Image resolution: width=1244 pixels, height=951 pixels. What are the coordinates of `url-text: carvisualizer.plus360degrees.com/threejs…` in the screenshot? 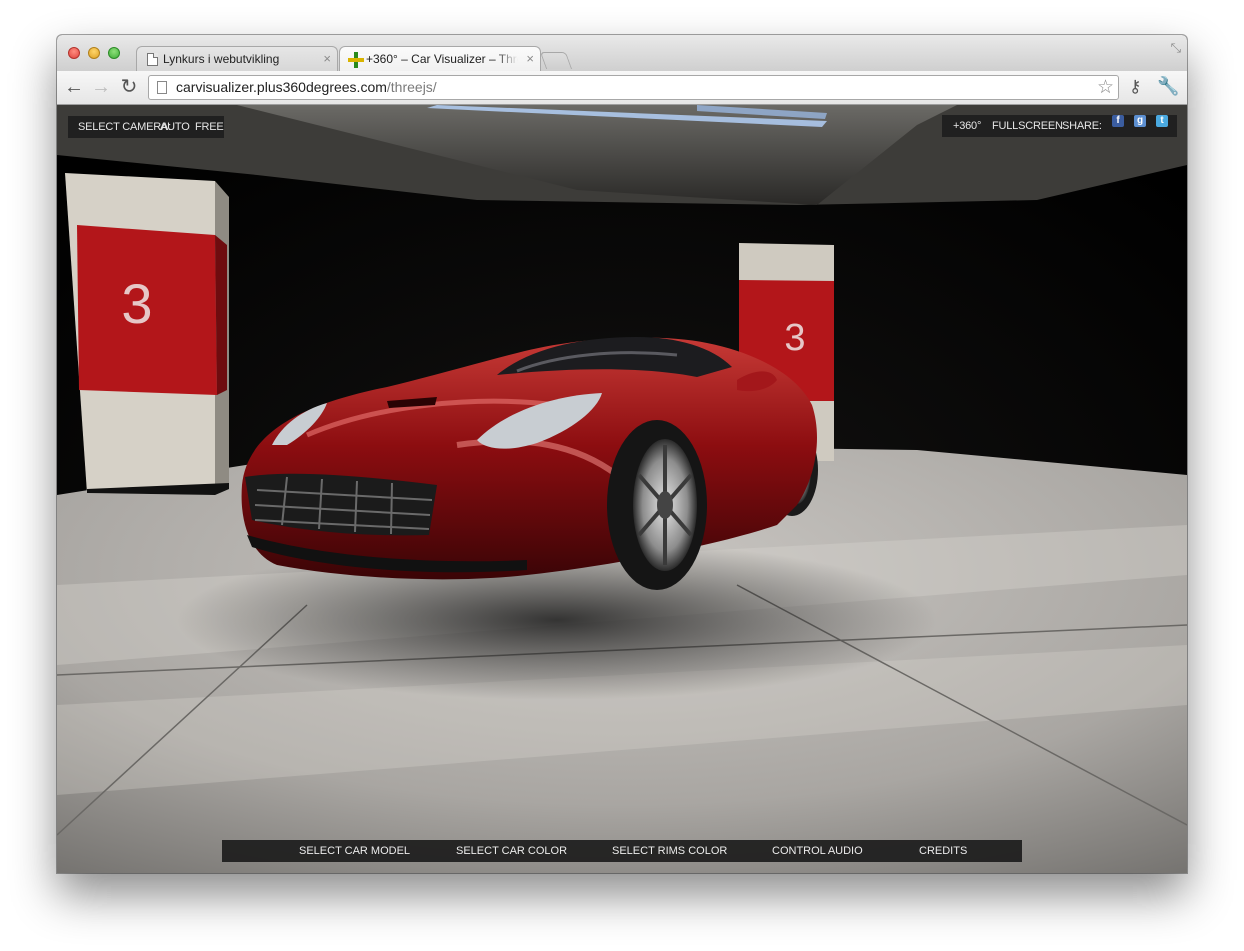 It's located at (306, 87).